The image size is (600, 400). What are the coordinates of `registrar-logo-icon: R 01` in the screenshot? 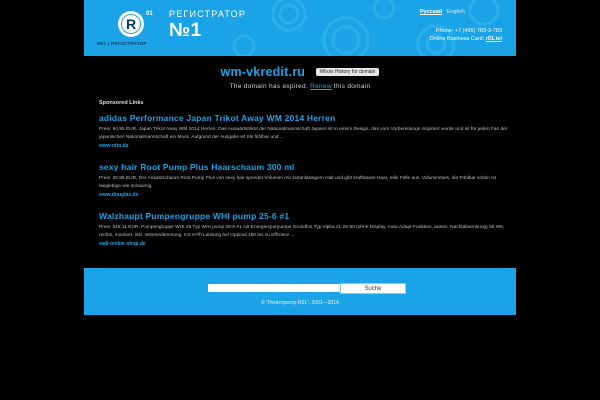 It's located at (136, 24).